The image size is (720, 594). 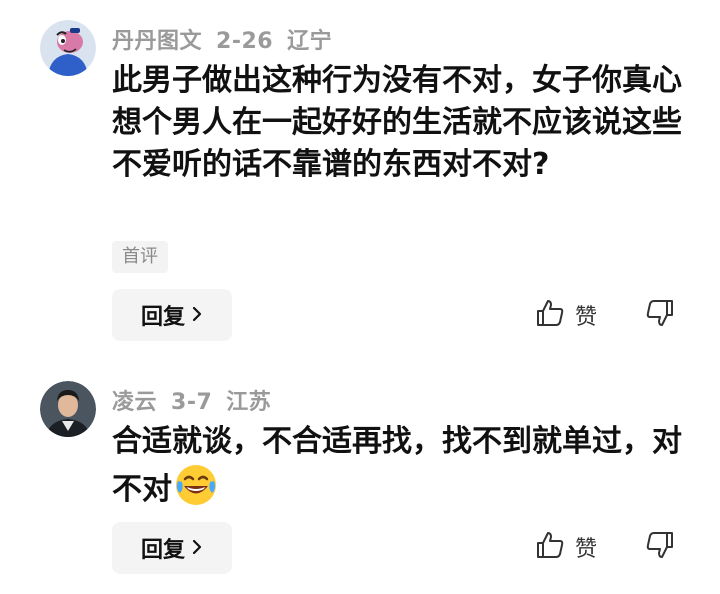 What do you see at coordinates (399, 466) in the screenshot?
I see `comment-text: 合适就谈，不合适再找，找不到就单过，对不对` at bounding box center [399, 466].